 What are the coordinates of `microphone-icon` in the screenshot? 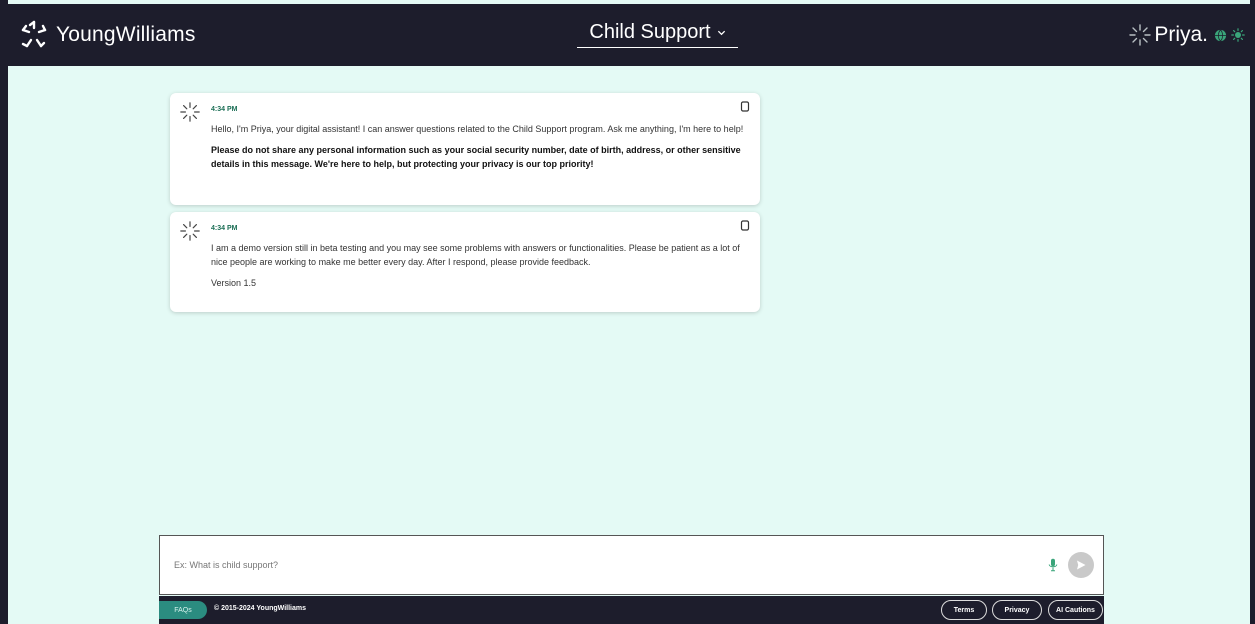 It's located at (1053, 565).